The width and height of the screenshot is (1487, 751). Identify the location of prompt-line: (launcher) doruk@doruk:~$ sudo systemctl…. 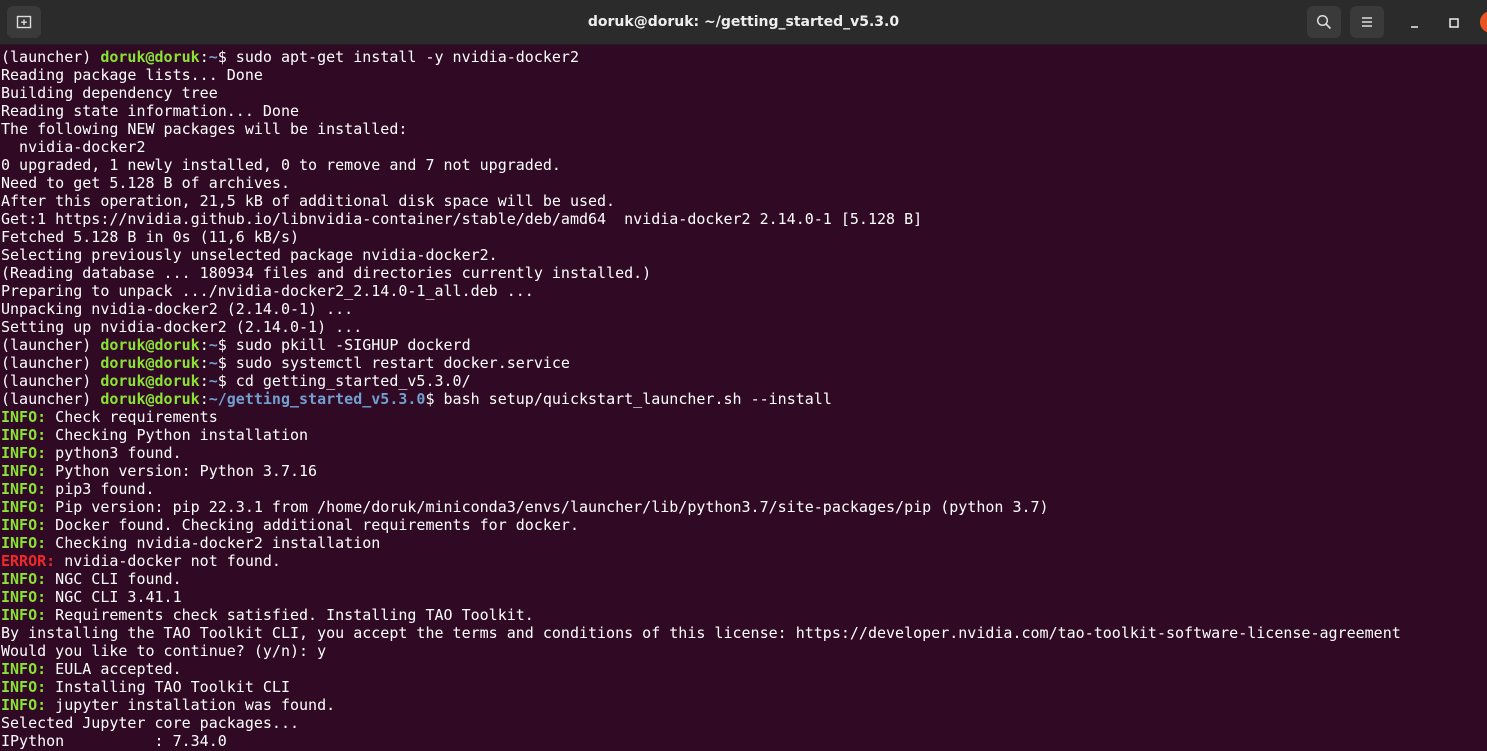
(744, 363).